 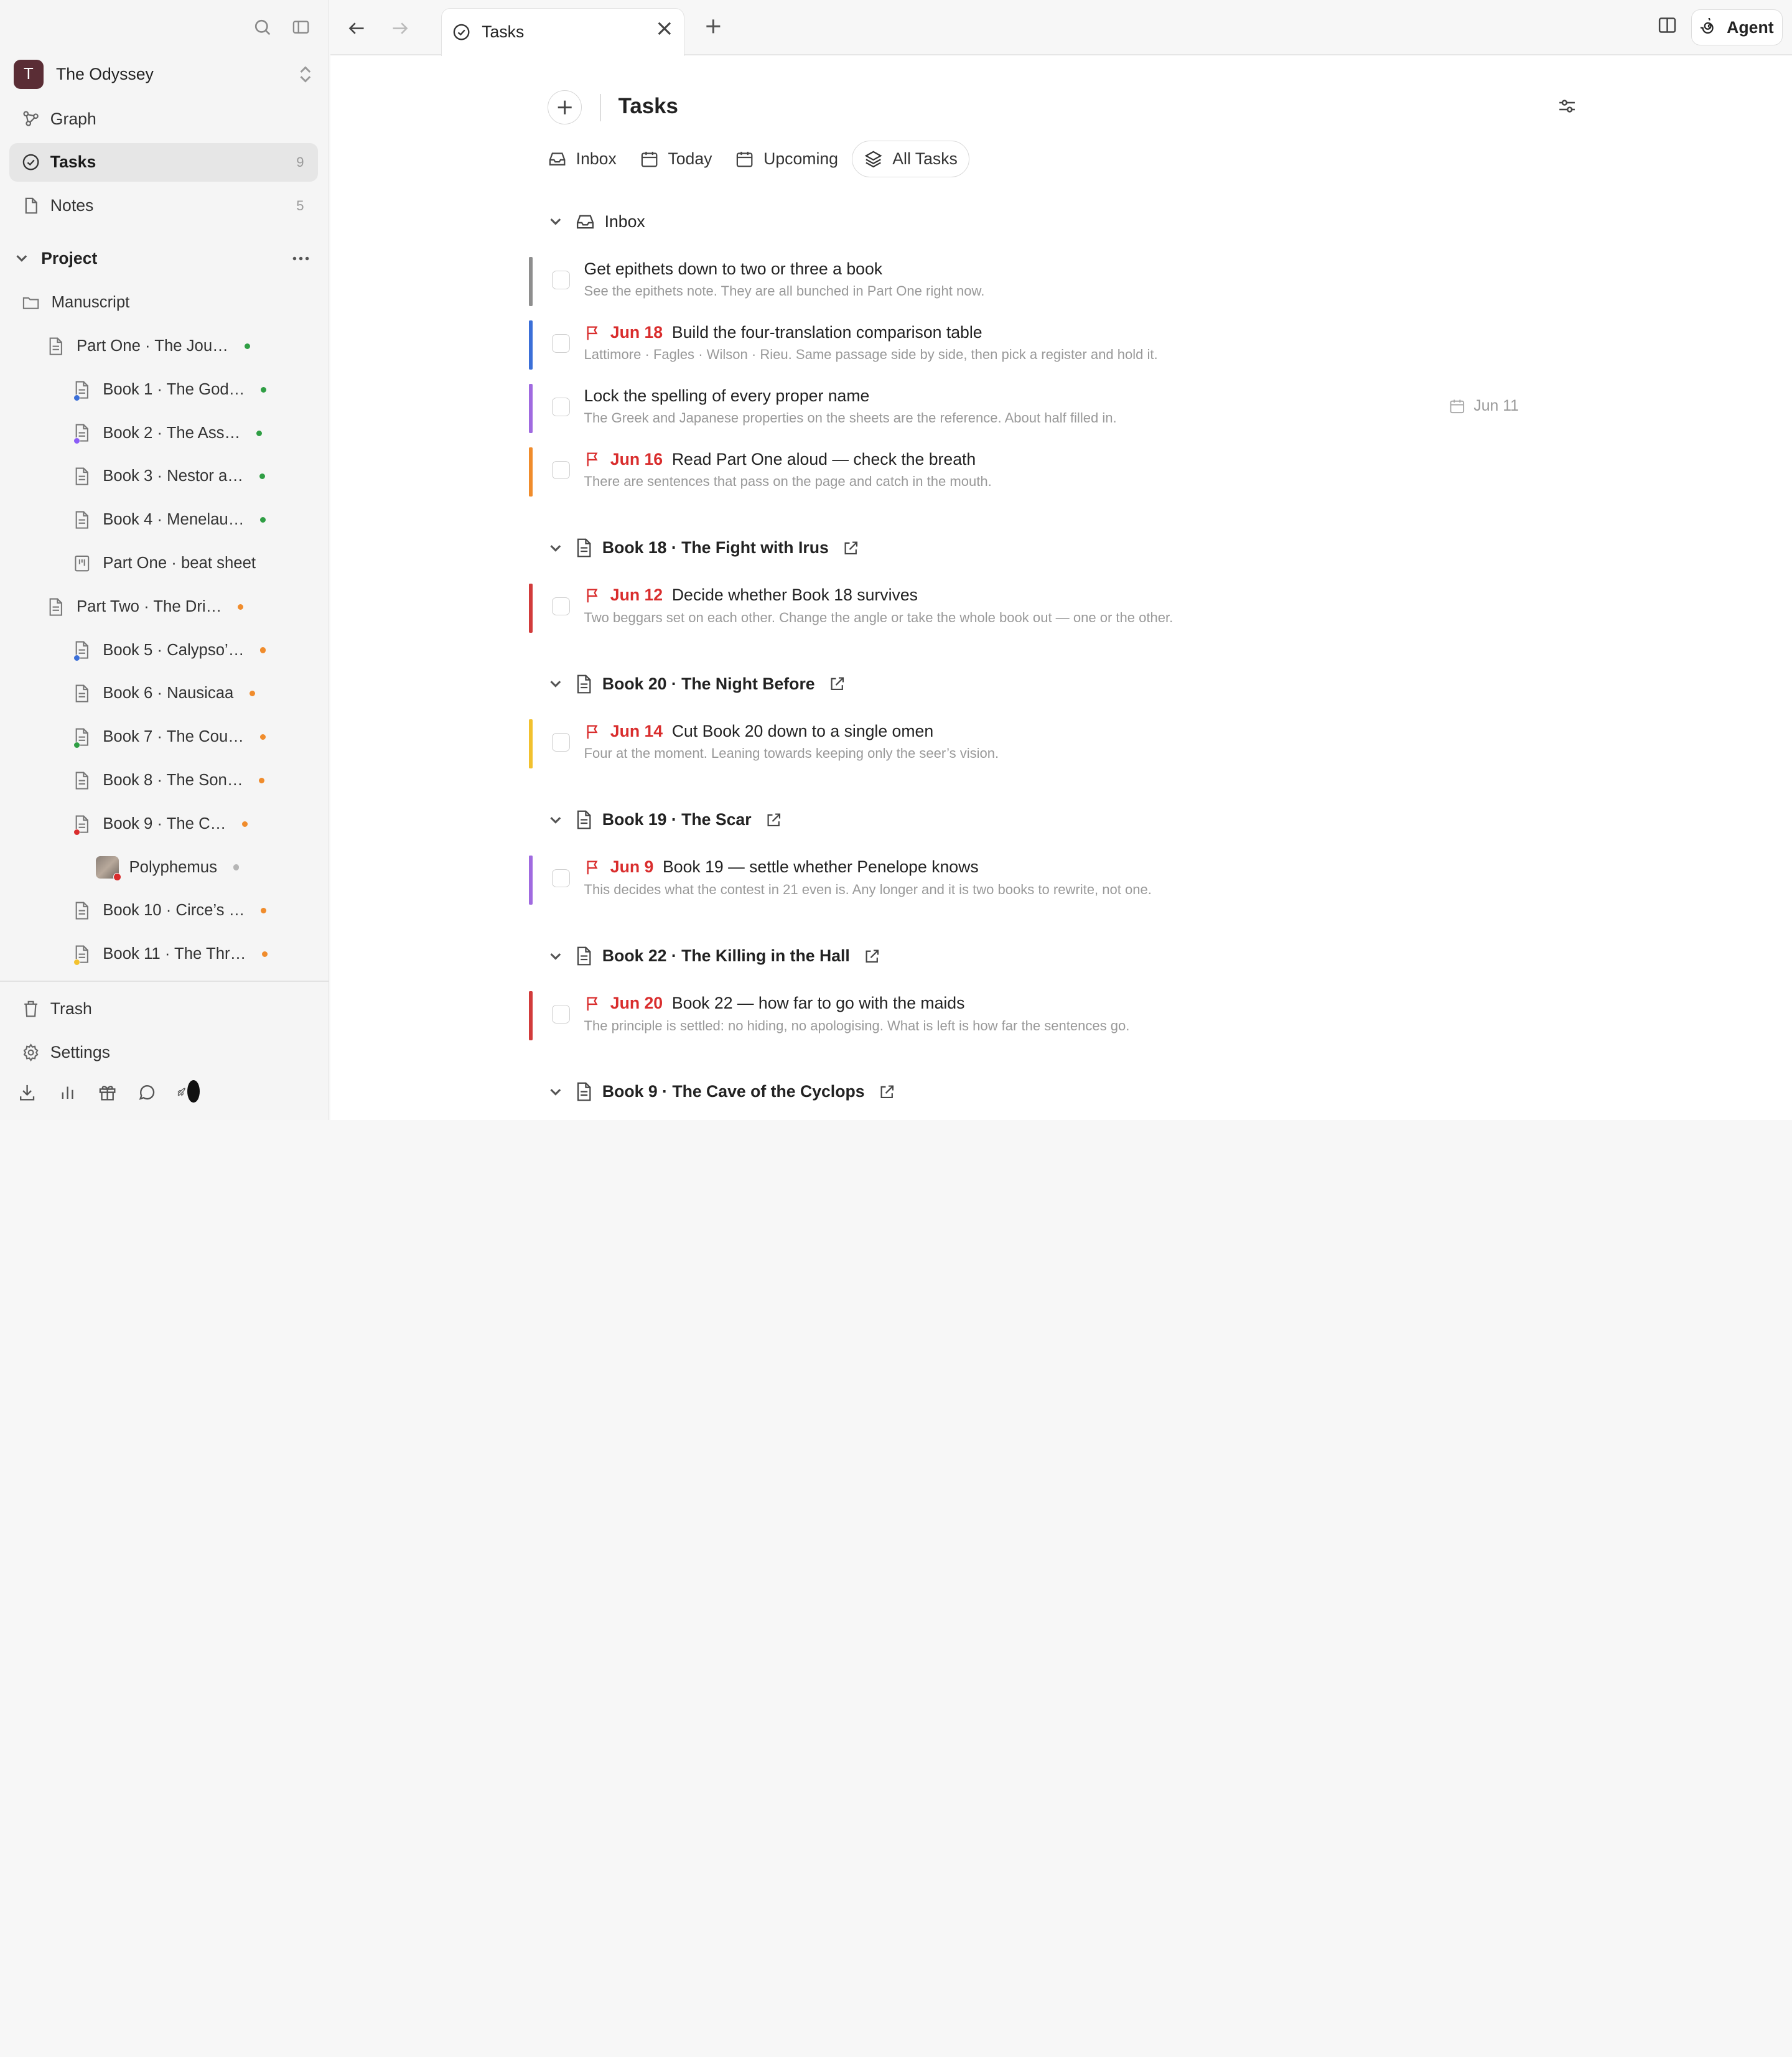 What do you see at coordinates (1667, 27) in the screenshot?
I see `split-view-icon` at bounding box center [1667, 27].